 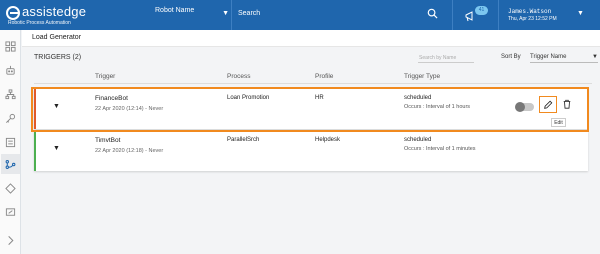 I want to click on sidebar-item-dashboard, so click(x=10, y=46).